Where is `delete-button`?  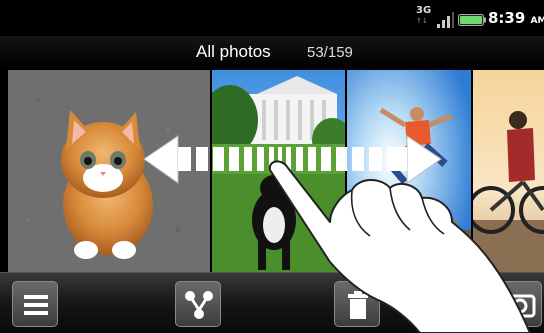 delete-button is located at coordinates (357, 304).